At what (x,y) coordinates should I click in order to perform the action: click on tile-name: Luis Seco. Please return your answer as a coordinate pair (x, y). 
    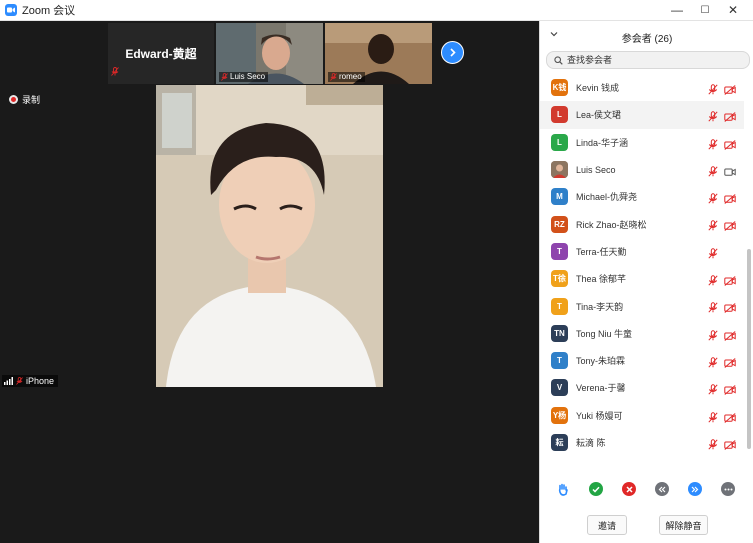
    Looking at the image, I should click on (248, 76).